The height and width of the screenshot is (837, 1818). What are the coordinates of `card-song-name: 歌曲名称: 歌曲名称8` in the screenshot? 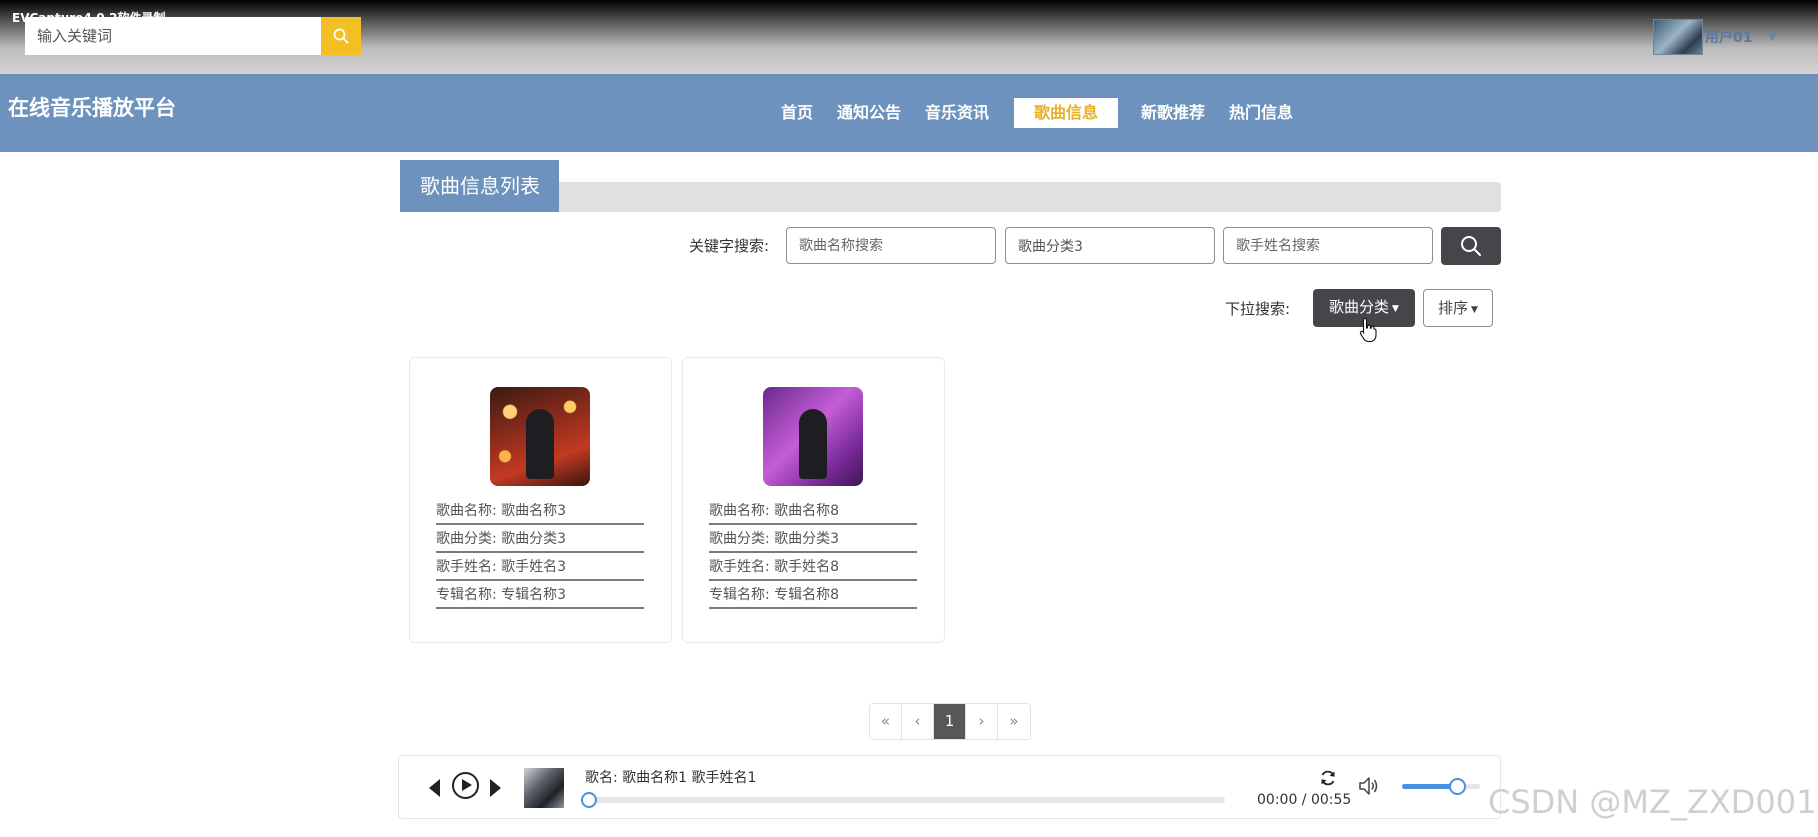 It's located at (813, 511).